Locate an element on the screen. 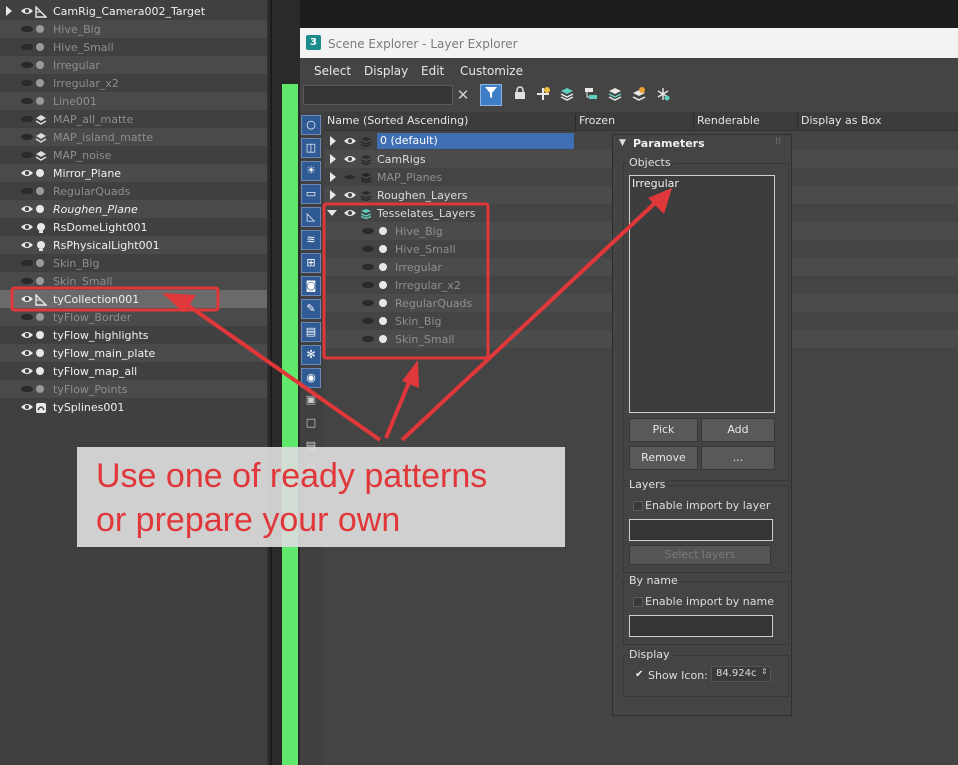  highlight-tesselates-box is located at coordinates (406, 281).